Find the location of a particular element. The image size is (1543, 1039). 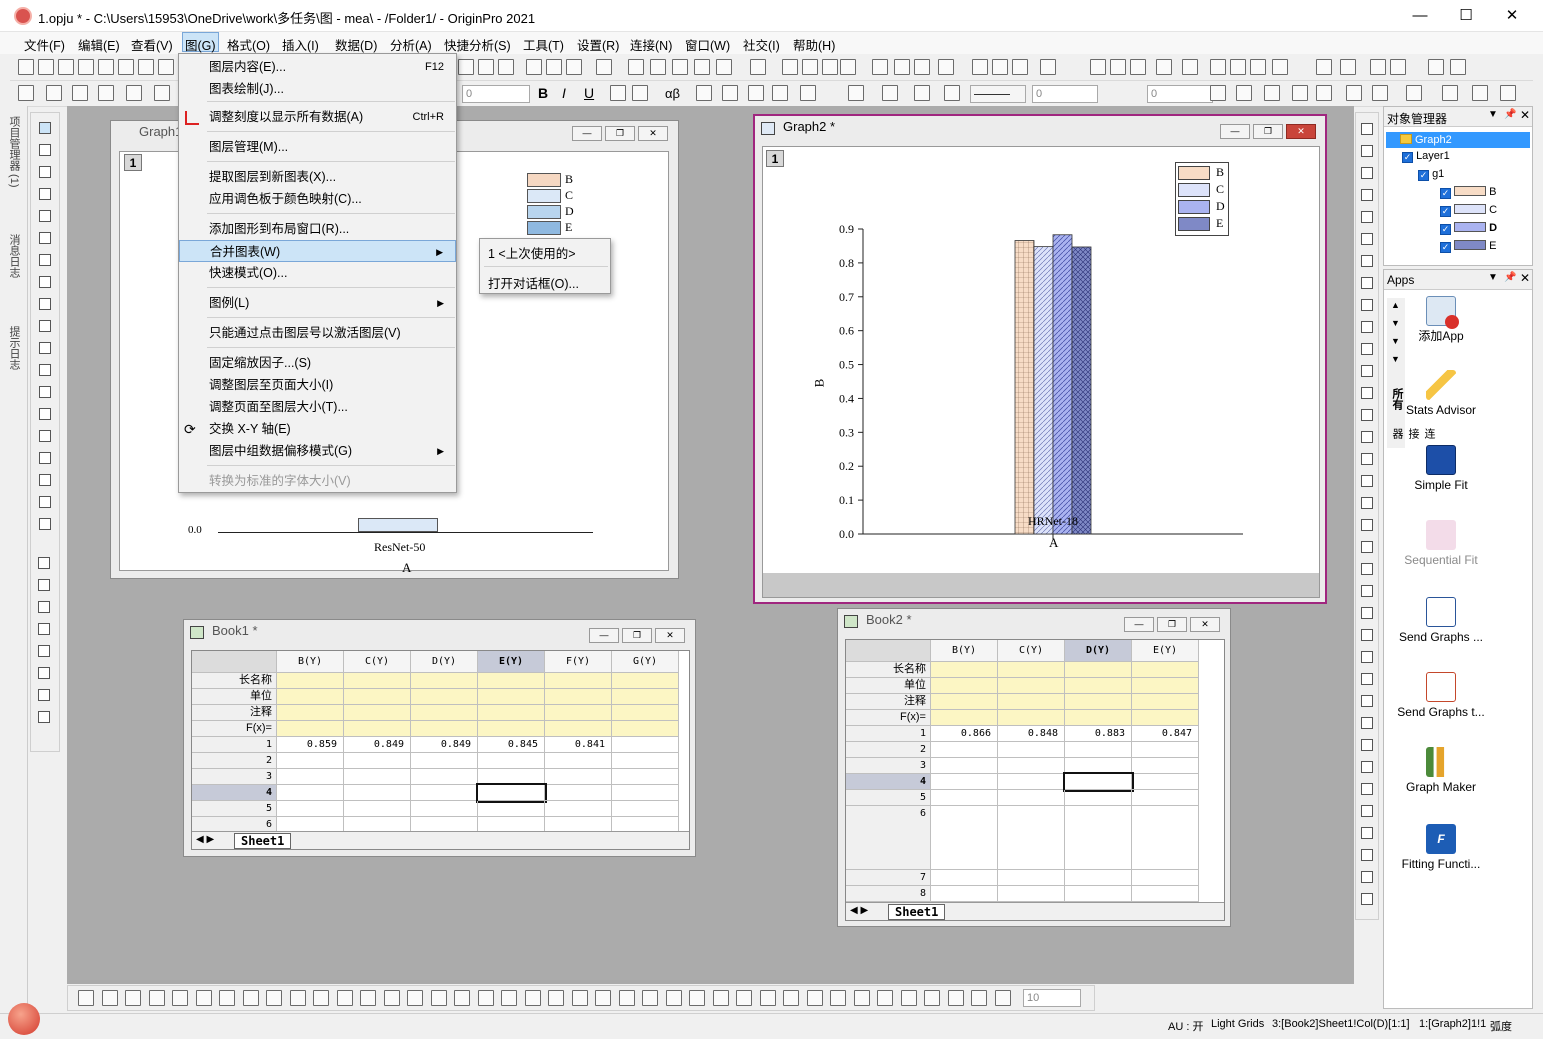

app-sequential-fit: Sequential Fit is located at coordinates (1441, 544).